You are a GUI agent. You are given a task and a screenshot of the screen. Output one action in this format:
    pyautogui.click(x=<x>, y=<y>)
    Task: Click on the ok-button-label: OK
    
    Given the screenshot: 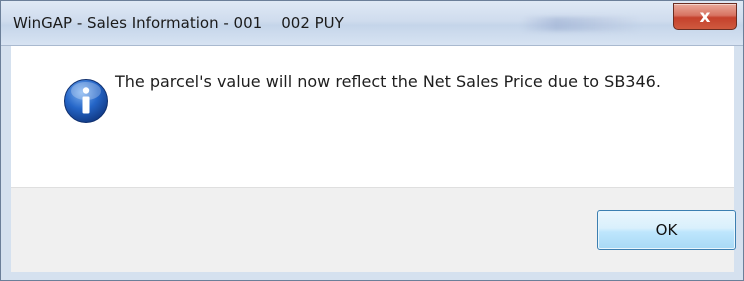 What is the action you would take?
    pyautogui.click(x=666, y=230)
    